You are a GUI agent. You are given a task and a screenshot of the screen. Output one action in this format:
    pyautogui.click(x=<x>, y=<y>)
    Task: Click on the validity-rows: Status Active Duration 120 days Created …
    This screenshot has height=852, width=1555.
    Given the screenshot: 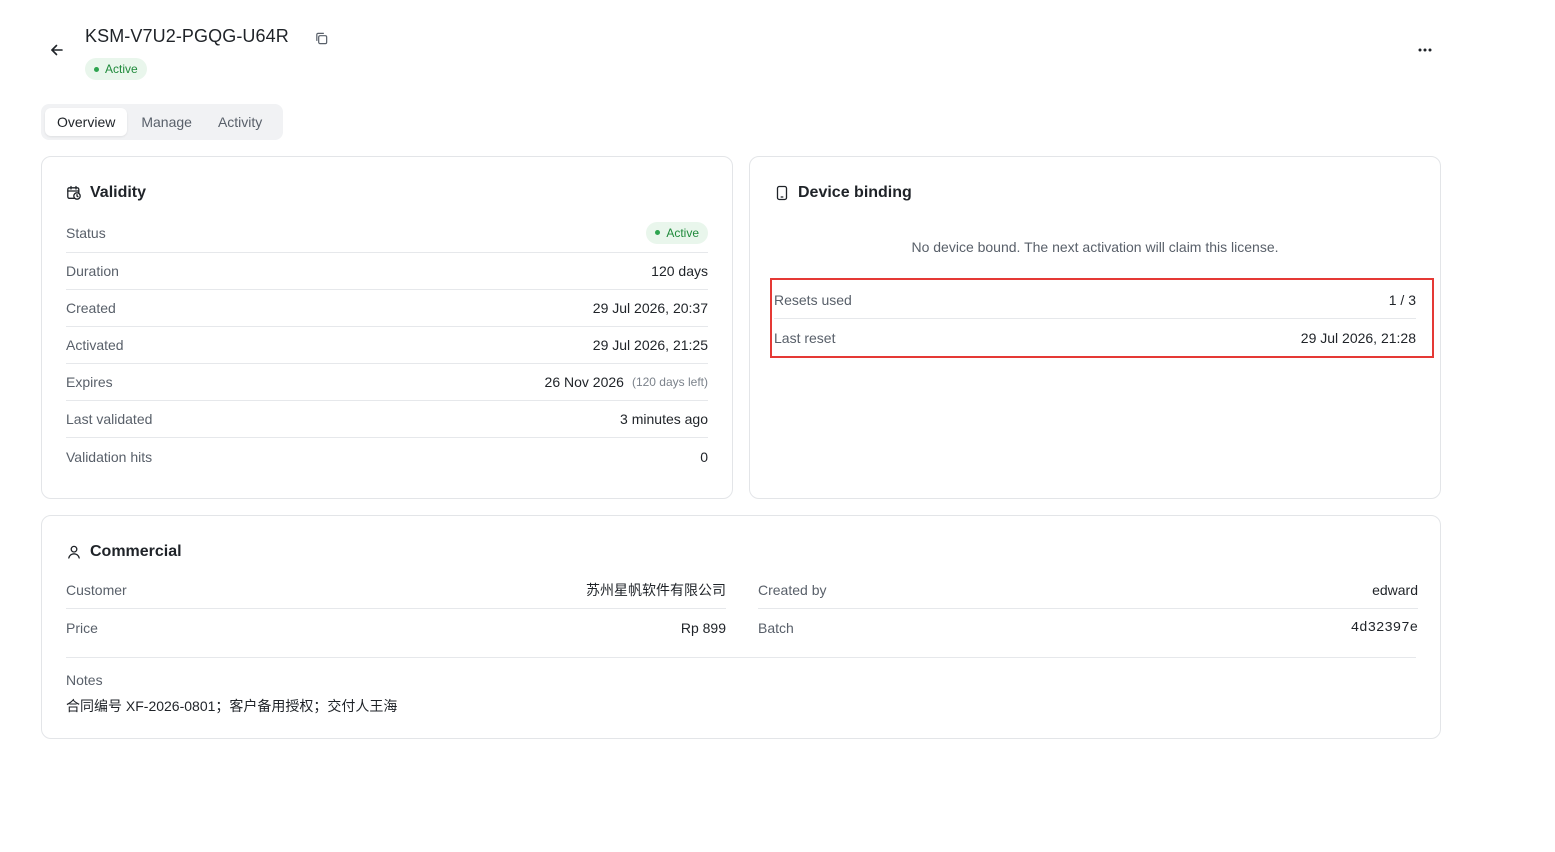 What is the action you would take?
    pyautogui.click(x=387, y=344)
    